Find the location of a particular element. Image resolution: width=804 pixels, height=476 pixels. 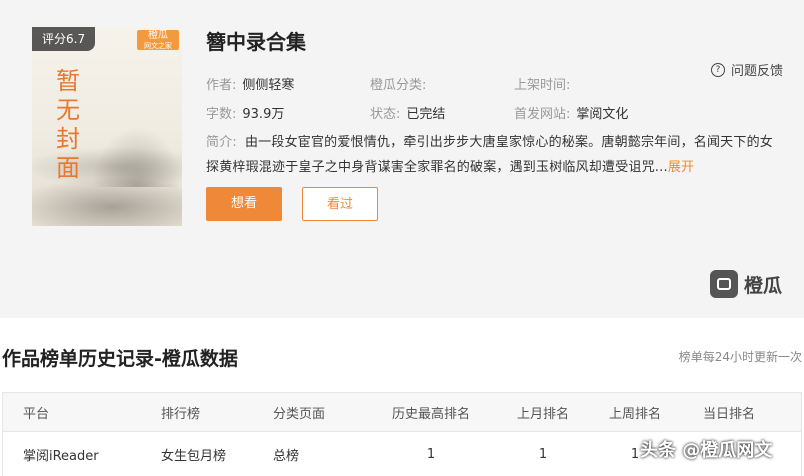

table-header: 平台 排行榜 分类页面 历史最高排名 上月排名 上周排名 当日排名 is located at coordinates (402, 412).